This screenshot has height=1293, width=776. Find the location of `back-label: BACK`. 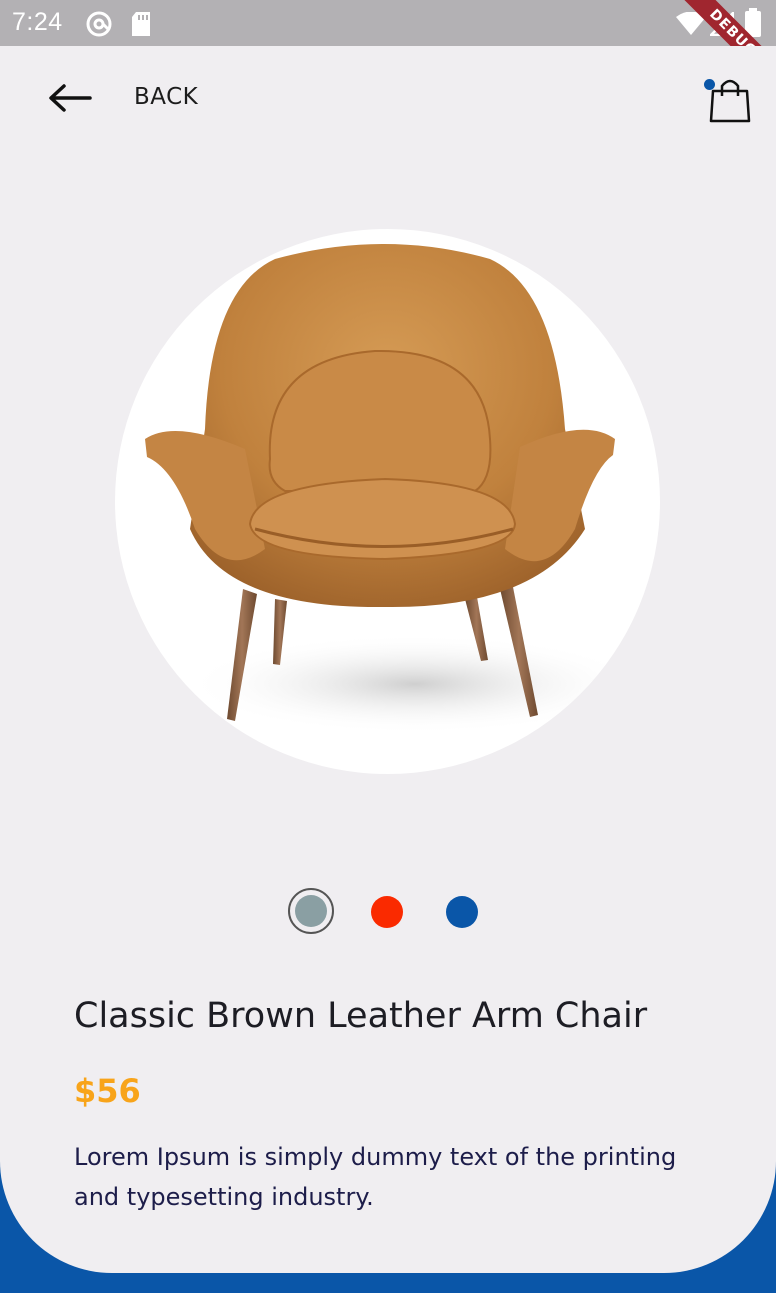

back-label: BACK is located at coordinates (166, 97).